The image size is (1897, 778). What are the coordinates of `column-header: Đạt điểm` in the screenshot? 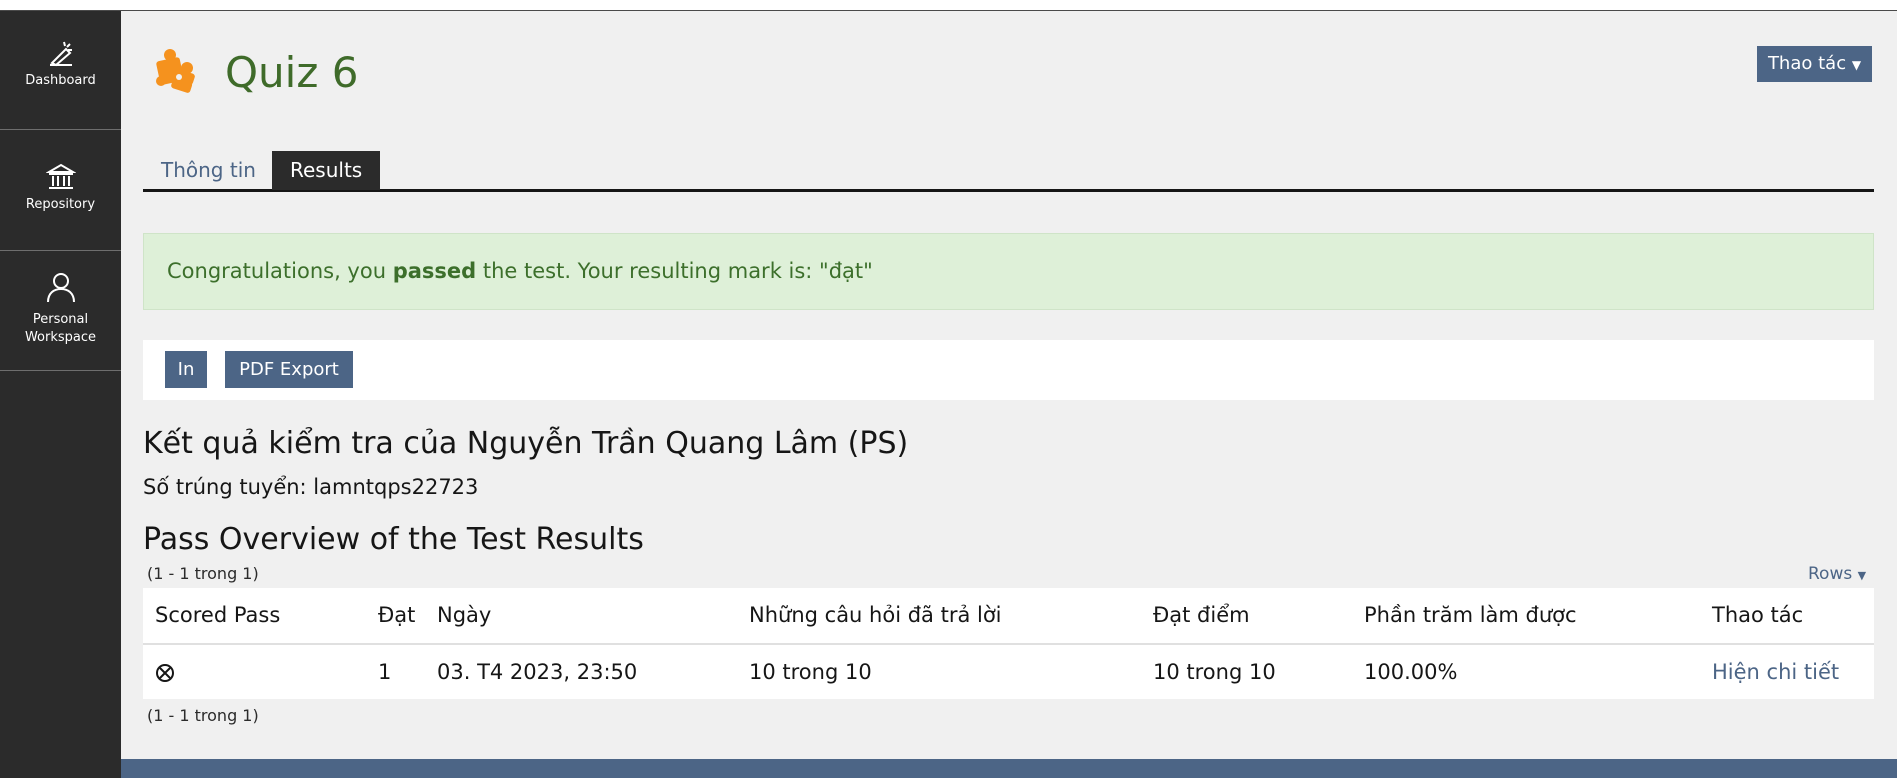 It's located at (1201, 615).